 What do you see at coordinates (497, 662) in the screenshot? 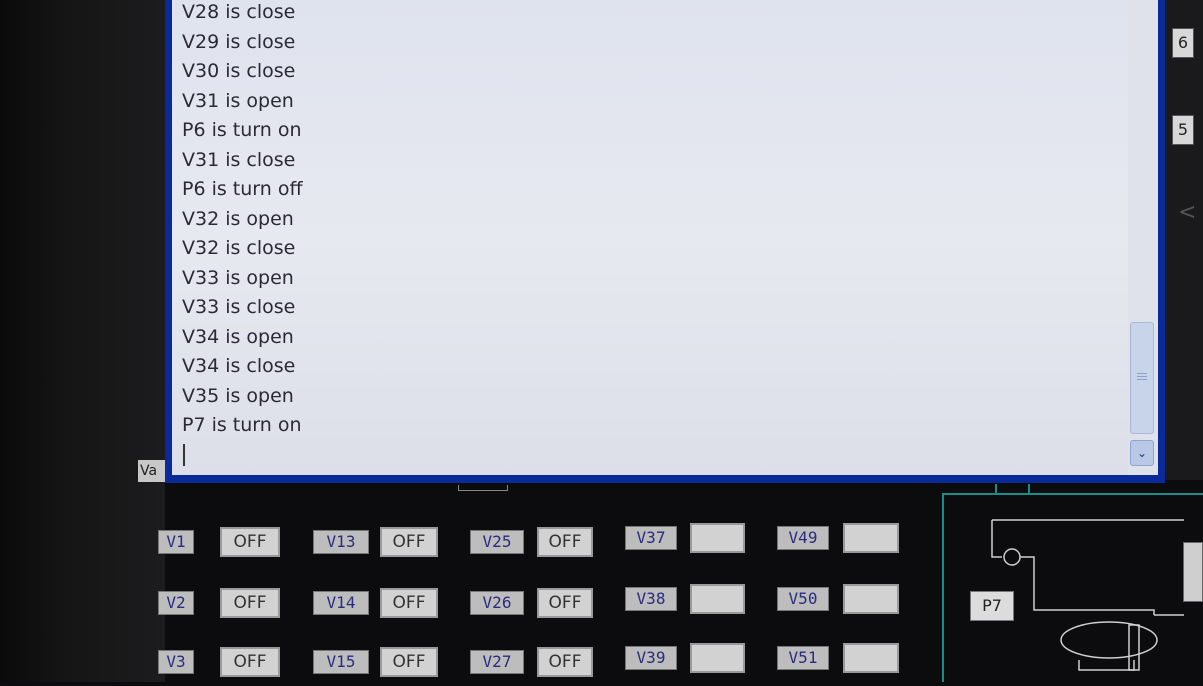
I see `valve-label-v27: V27` at bounding box center [497, 662].